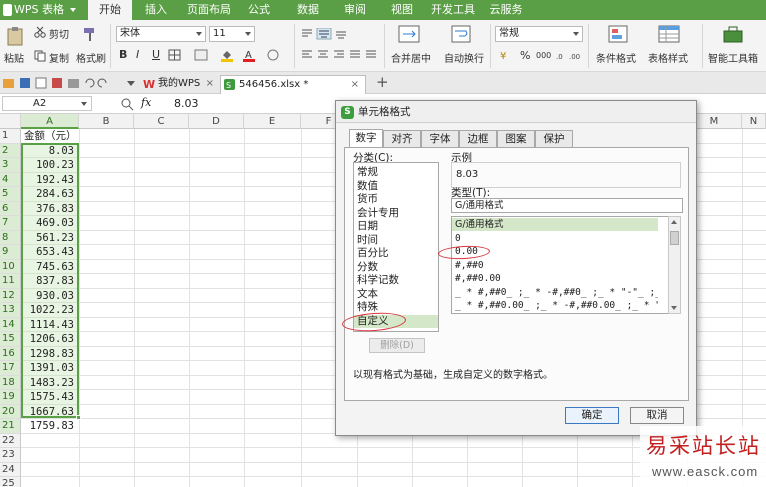  What do you see at coordinates (179, 84) in the screenshot?
I see `doc-tab-mywps: W 我的WPS ×` at bounding box center [179, 84].